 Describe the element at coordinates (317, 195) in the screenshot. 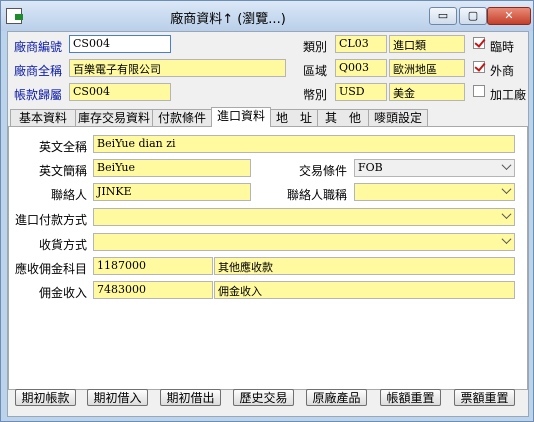

I see `contact-title-label: 聯絡人職稱` at that location.